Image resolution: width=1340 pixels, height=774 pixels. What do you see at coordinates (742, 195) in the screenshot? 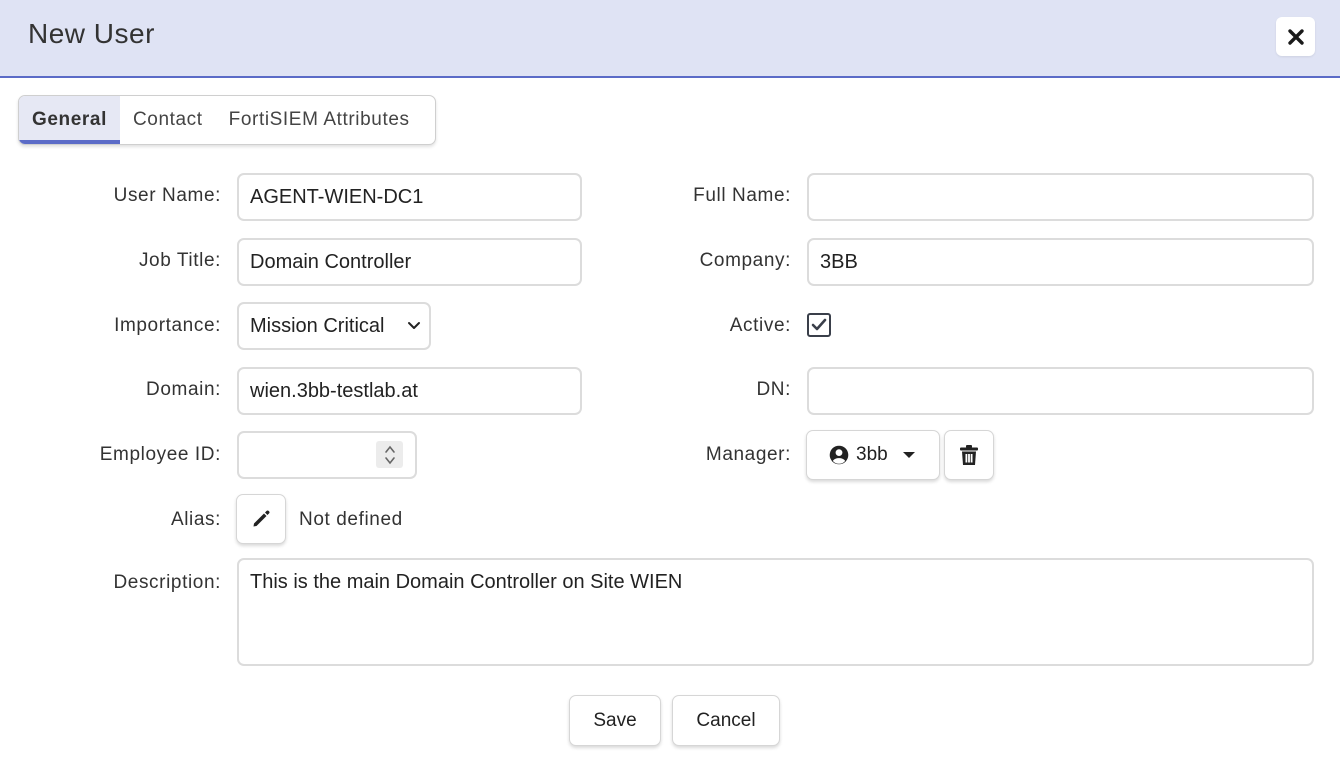
I see `full-name-label: Full Name:` at bounding box center [742, 195].